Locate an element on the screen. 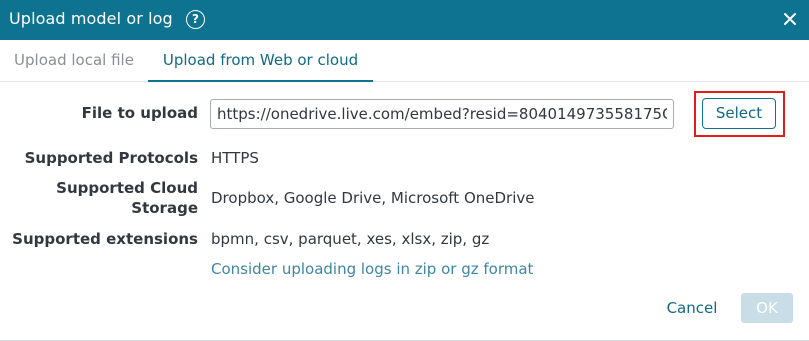  file-to-upload-label: File to upload is located at coordinates (139, 113).